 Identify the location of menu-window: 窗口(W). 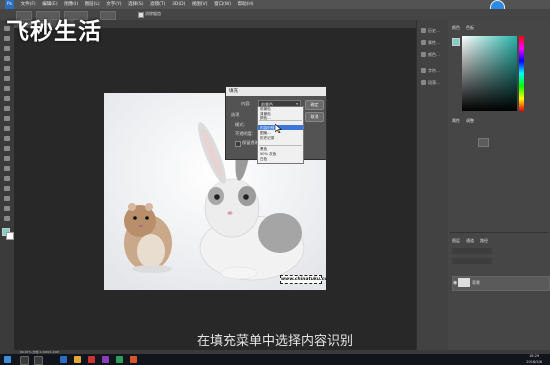
(222, 4).